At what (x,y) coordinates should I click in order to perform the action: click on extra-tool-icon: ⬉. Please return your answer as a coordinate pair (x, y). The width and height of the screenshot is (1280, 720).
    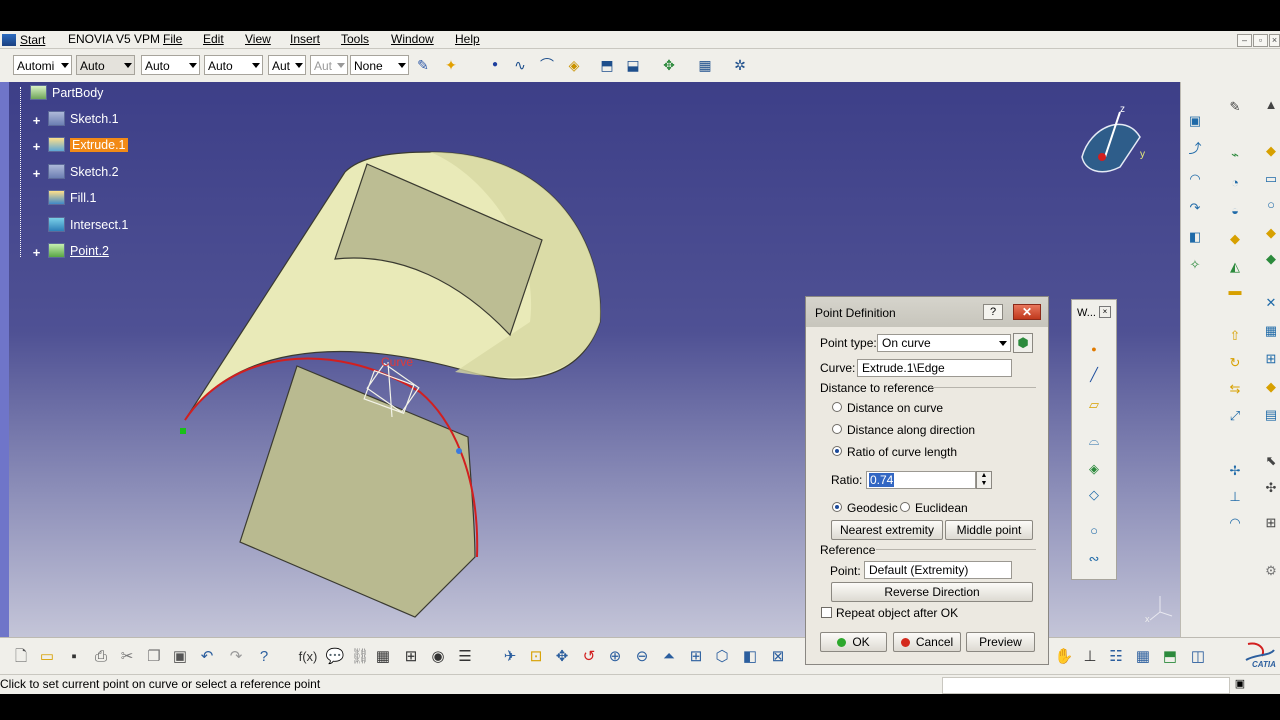
    Looking at the image, I should click on (1270, 461).